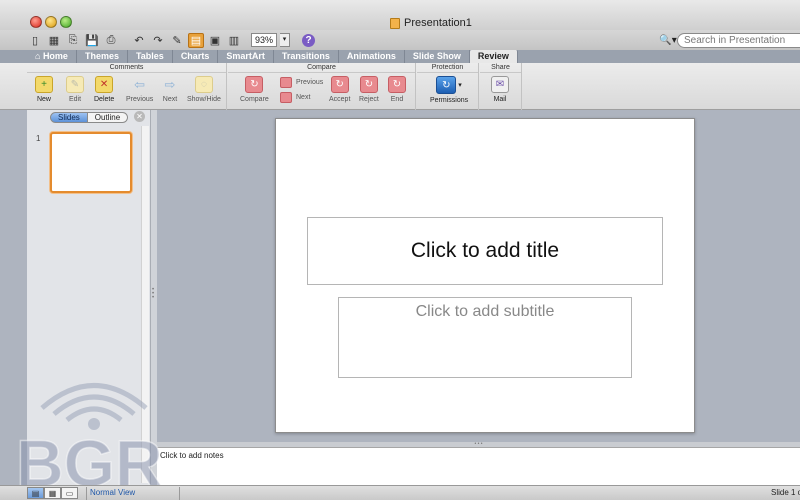 Image resolution: width=800 pixels, height=500 pixels. I want to click on tab-review: Review, so click(493, 56).